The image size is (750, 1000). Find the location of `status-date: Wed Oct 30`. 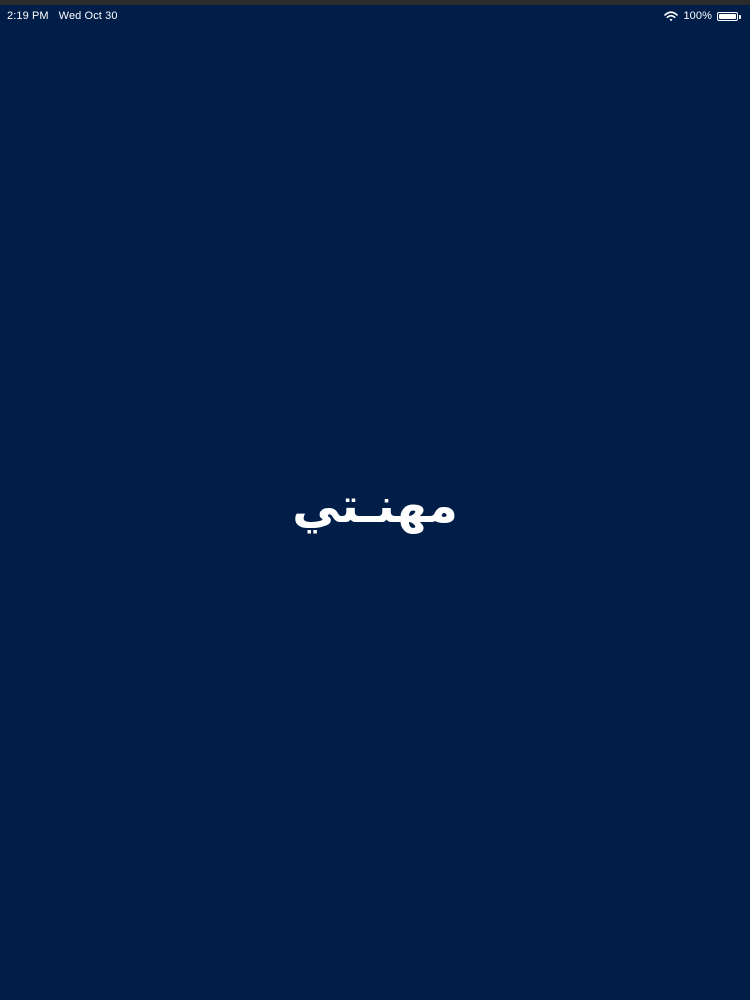

status-date: Wed Oct 30 is located at coordinates (88, 16).